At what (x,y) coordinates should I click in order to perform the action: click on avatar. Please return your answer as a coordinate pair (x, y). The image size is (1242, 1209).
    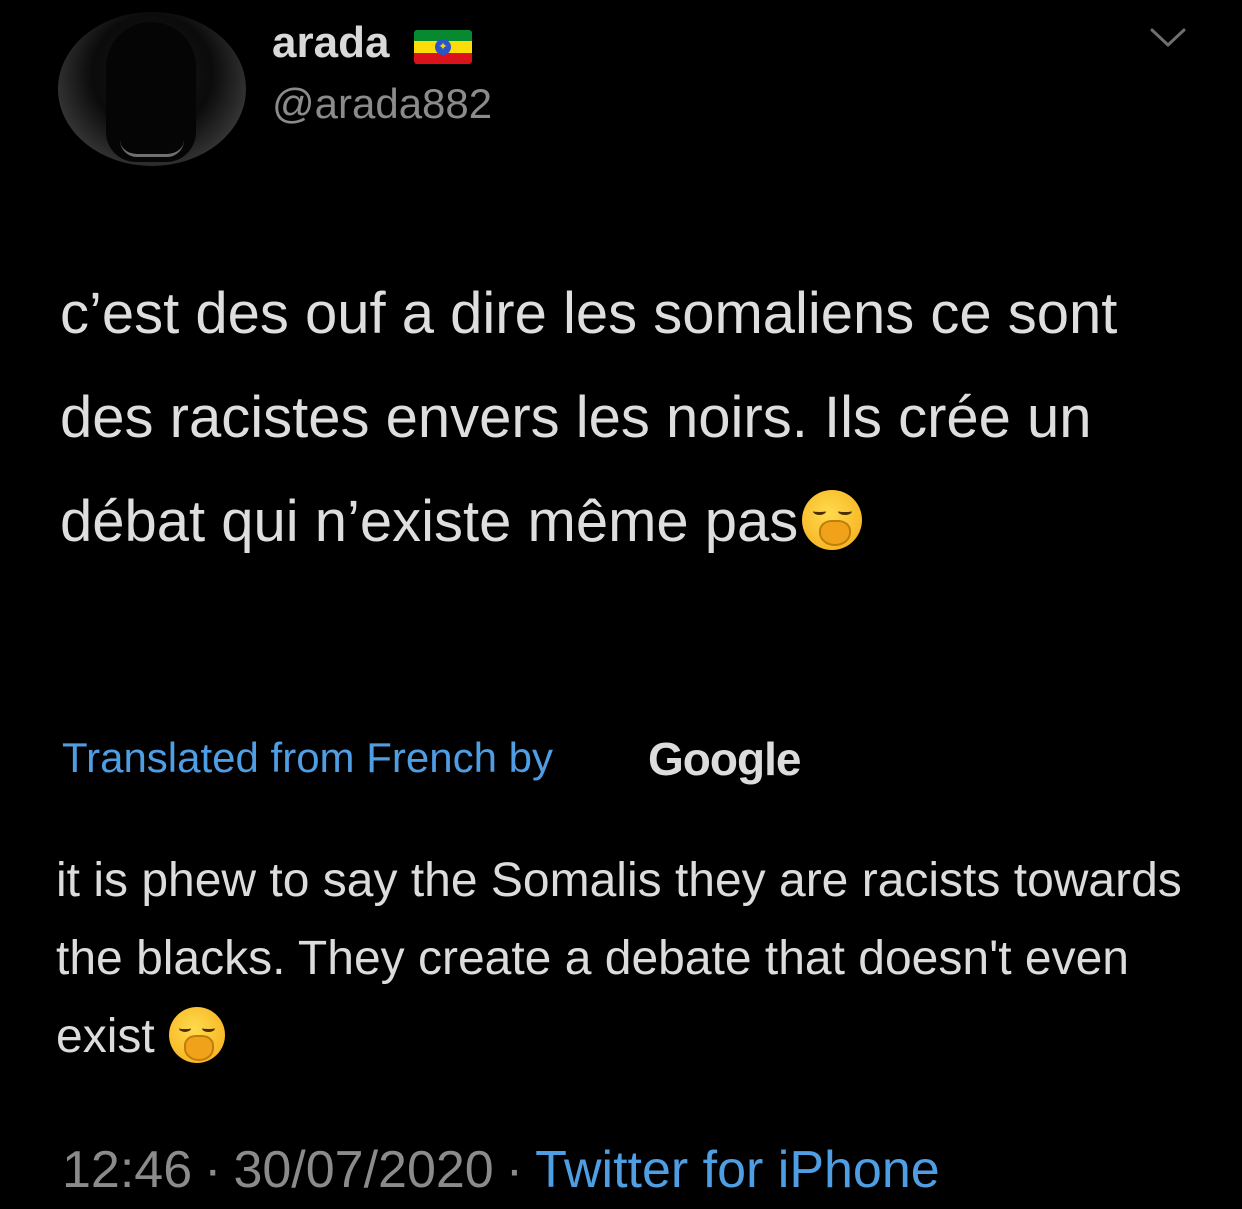
    Looking at the image, I should click on (152, 89).